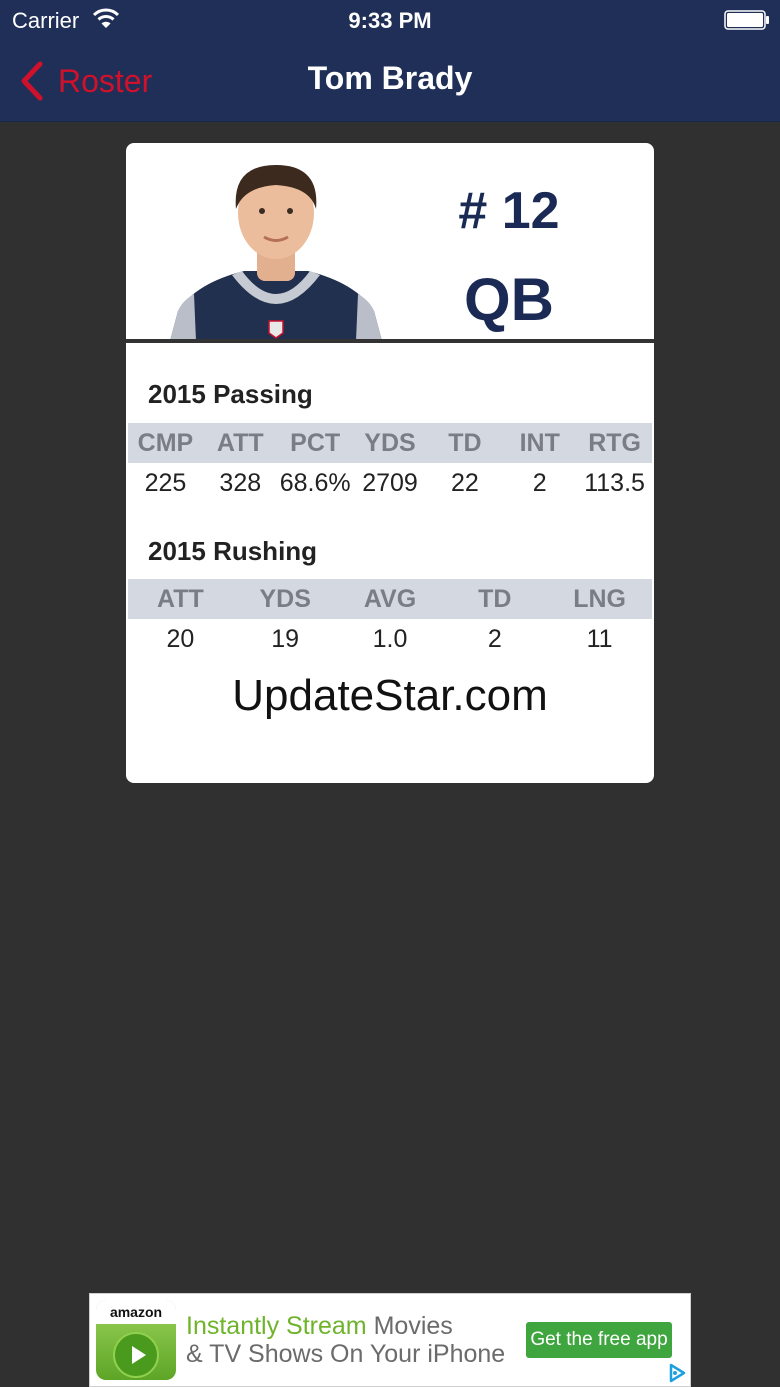 The width and height of the screenshot is (780, 1387). What do you see at coordinates (136, 1312) in the screenshot?
I see `amazon-logo: amazon` at bounding box center [136, 1312].